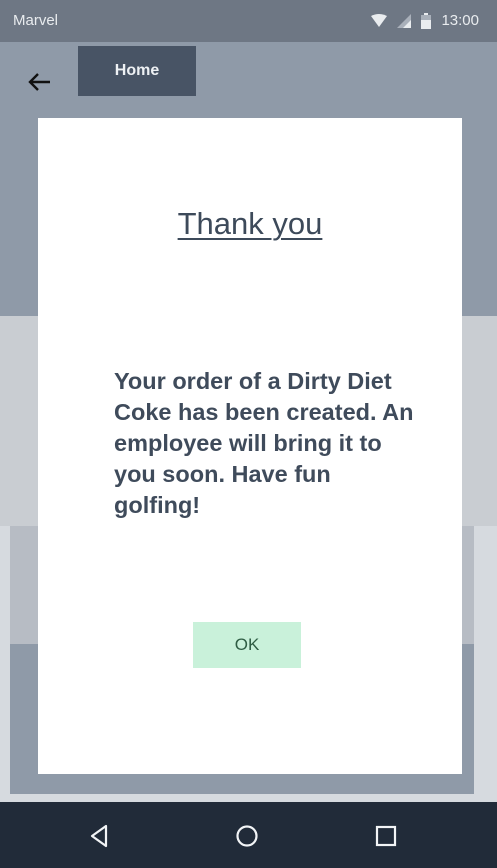 This screenshot has width=497, height=868. What do you see at coordinates (137, 71) in the screenshot?
I see `home-button: Home` at bounding box center [137, 71].